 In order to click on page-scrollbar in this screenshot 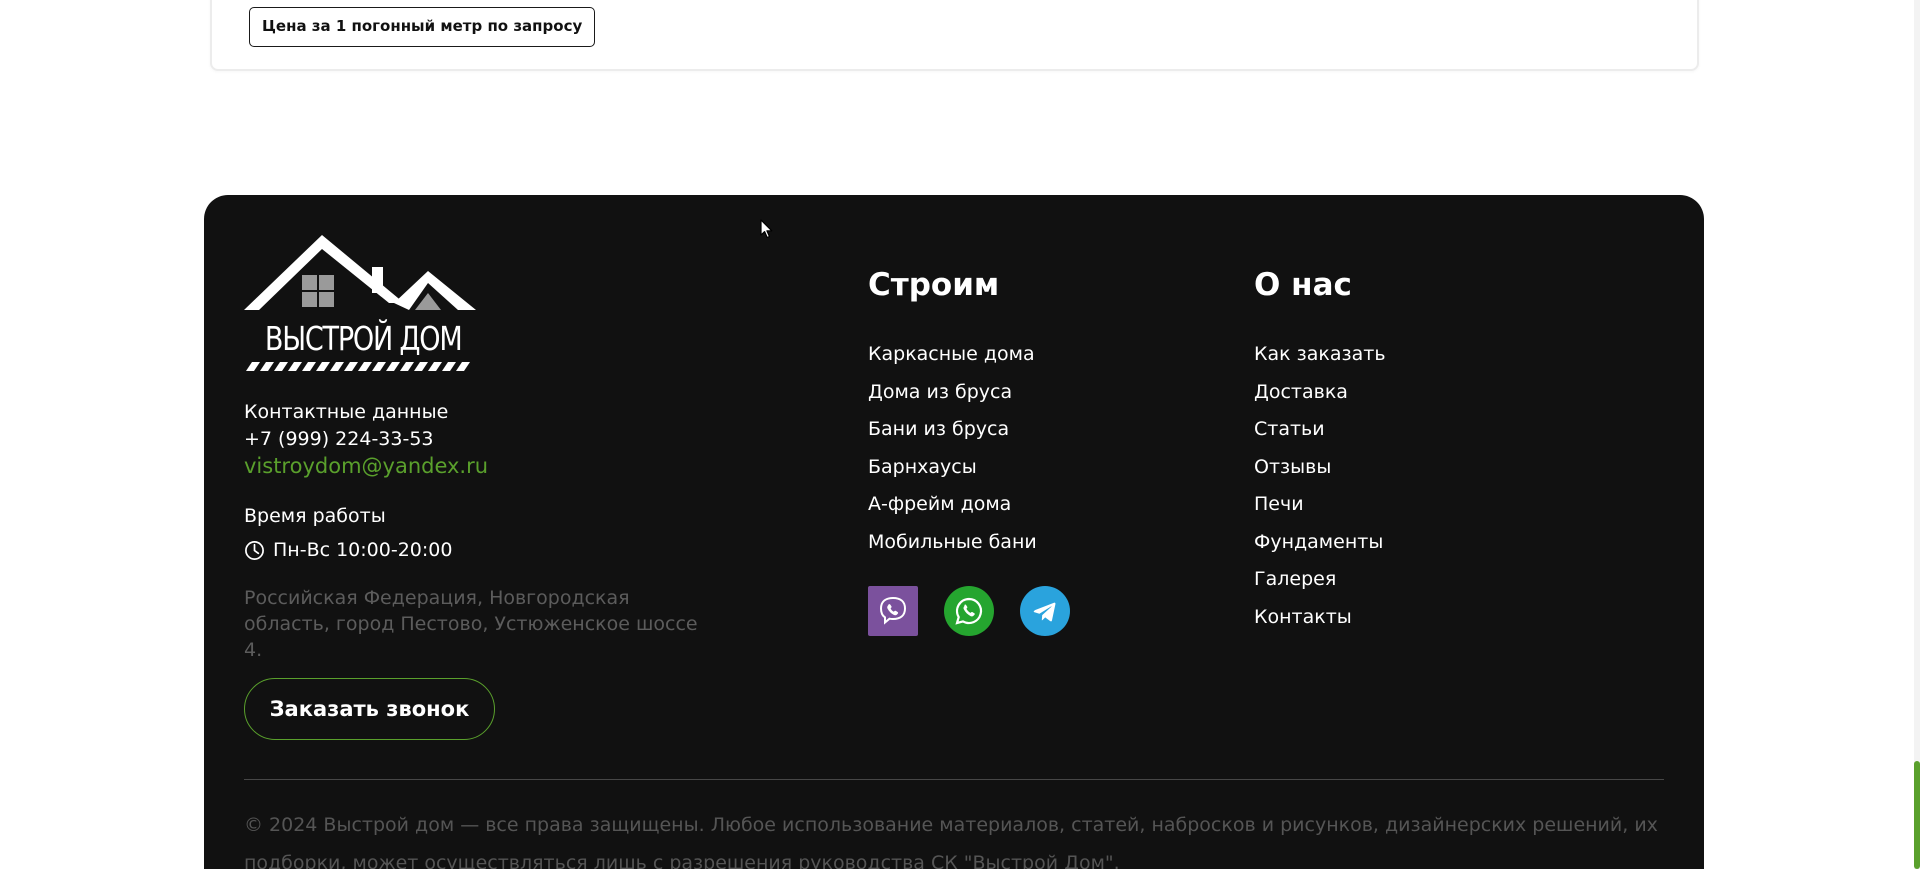, I will do `click(1917, 434)`.